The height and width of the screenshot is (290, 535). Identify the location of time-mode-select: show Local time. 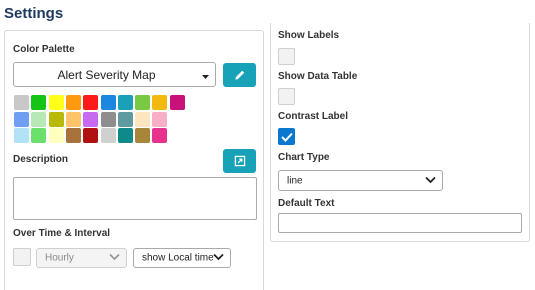
(182, 258).